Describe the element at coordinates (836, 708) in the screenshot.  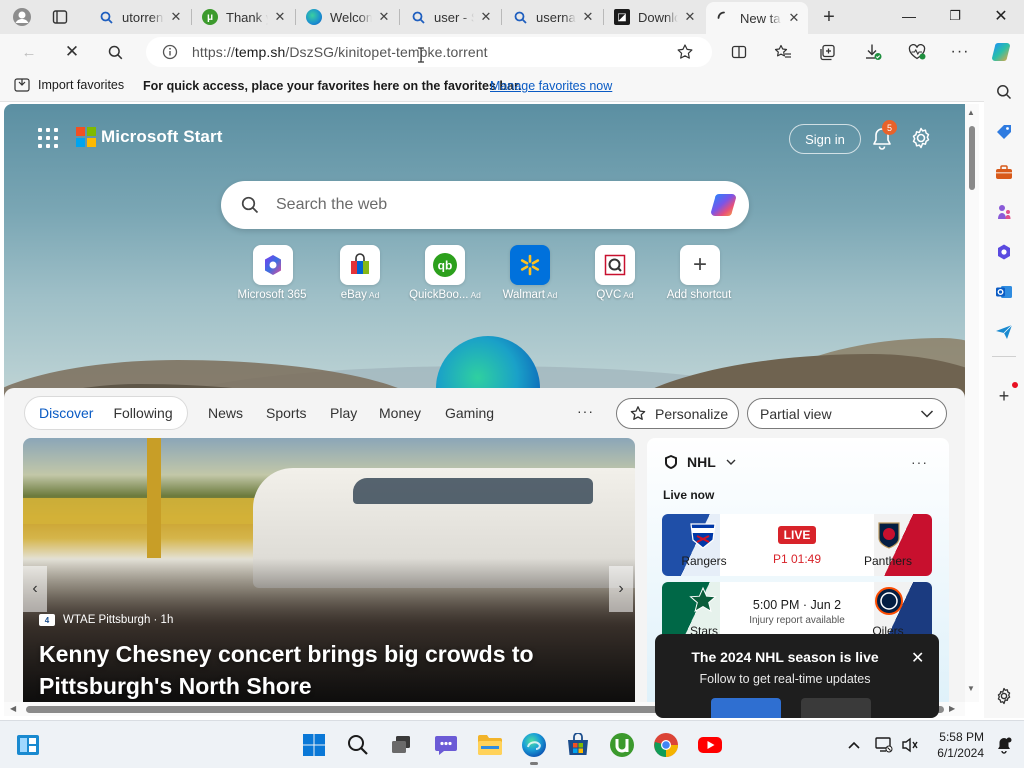
I see `dismiss-button` at that location.